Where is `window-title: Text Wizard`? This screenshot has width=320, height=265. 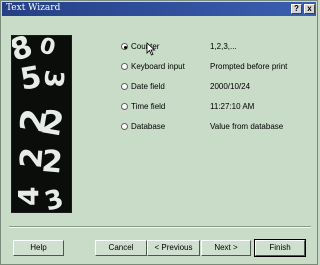
window-title: Text Wizard is located at coordinates (33, 8).